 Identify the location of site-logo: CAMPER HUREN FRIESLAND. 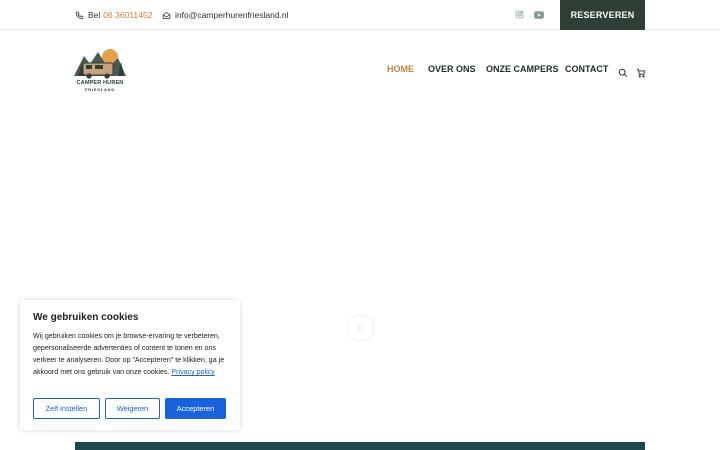
(100, 70).